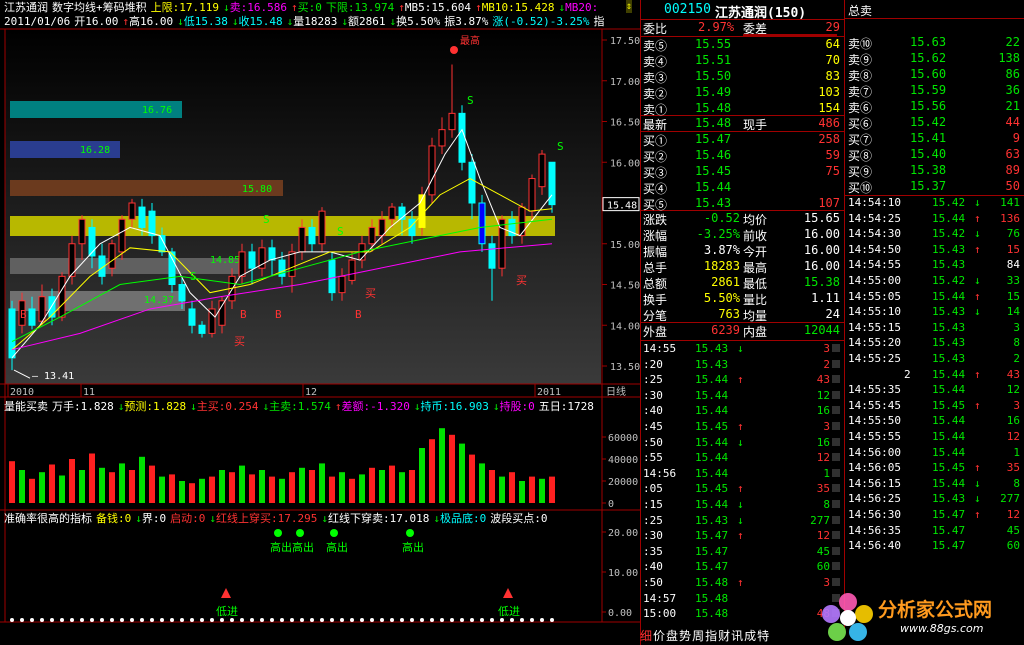 Image resolution: width=1024 pixels, height=645 pixels. Describe the element at coordinates (977, 468) in the screenshot. I see `rtick-arrow: ↑` at that location.